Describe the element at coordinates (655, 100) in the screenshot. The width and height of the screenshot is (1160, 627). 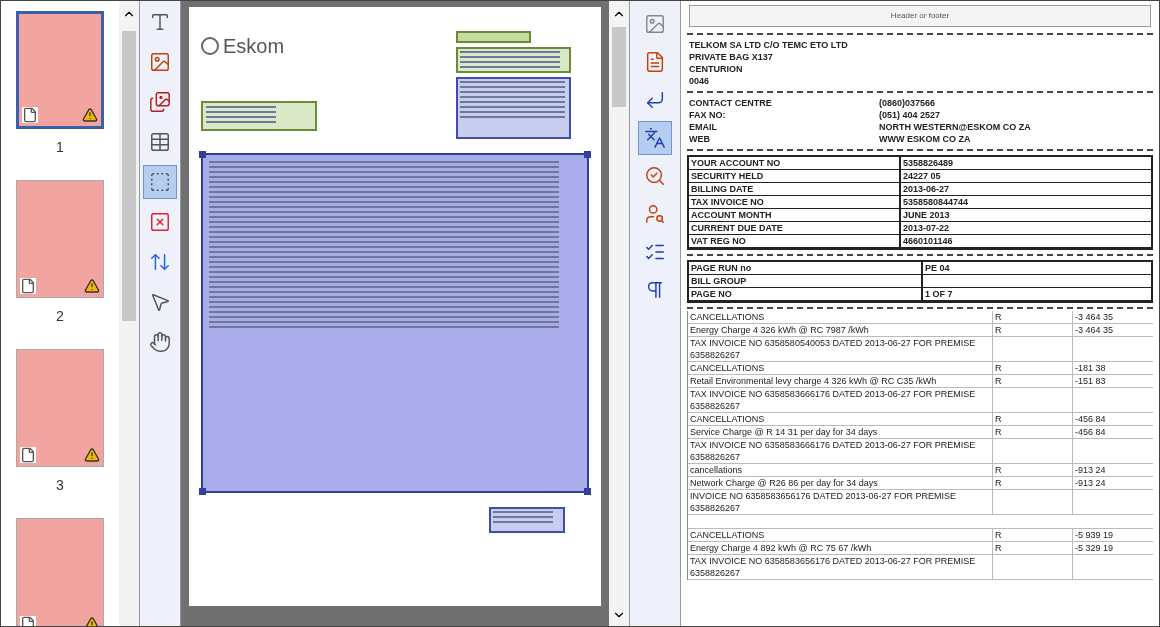
I see `line-break-icon` at that location.